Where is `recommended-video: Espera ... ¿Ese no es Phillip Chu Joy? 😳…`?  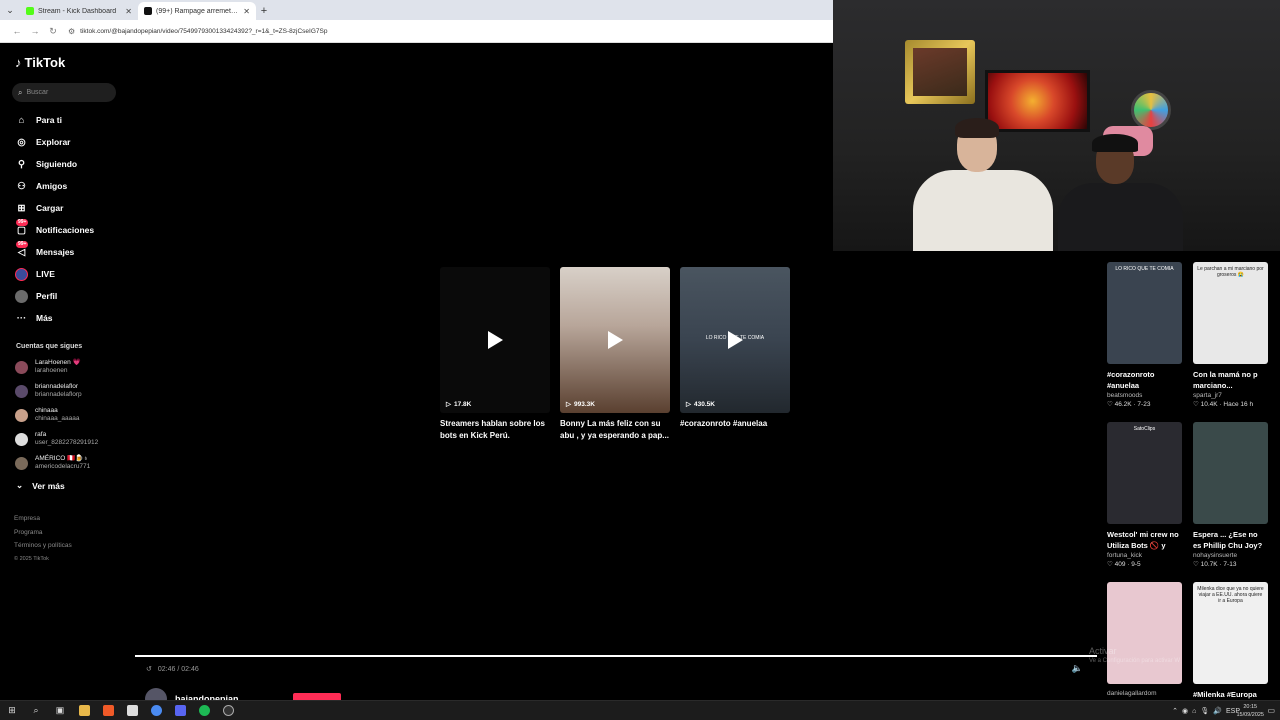 recommended-video: Espera ... ¿Ese no es Phillip Chu Joy? 😳… is located at coordinates (1230, 495).